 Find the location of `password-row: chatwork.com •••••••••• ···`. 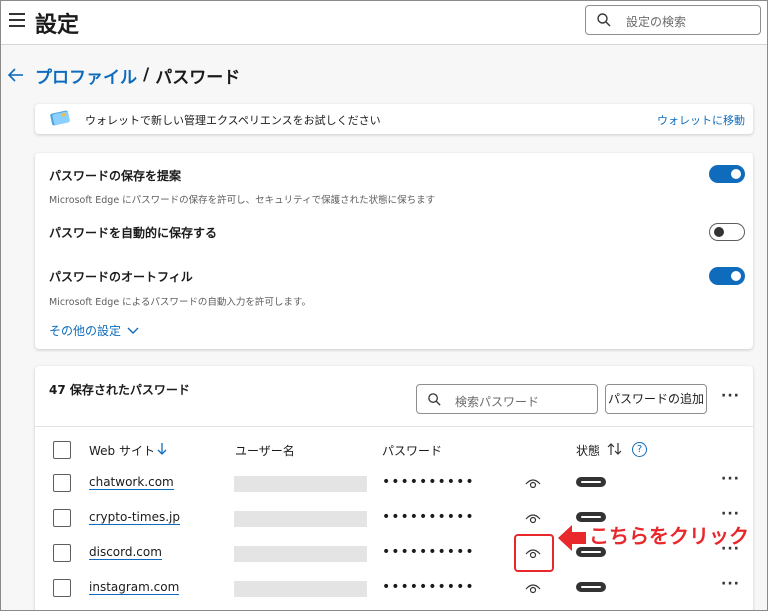

password-row: chatwork.com •••••••••• ··· is located at coordinates (394, 483).